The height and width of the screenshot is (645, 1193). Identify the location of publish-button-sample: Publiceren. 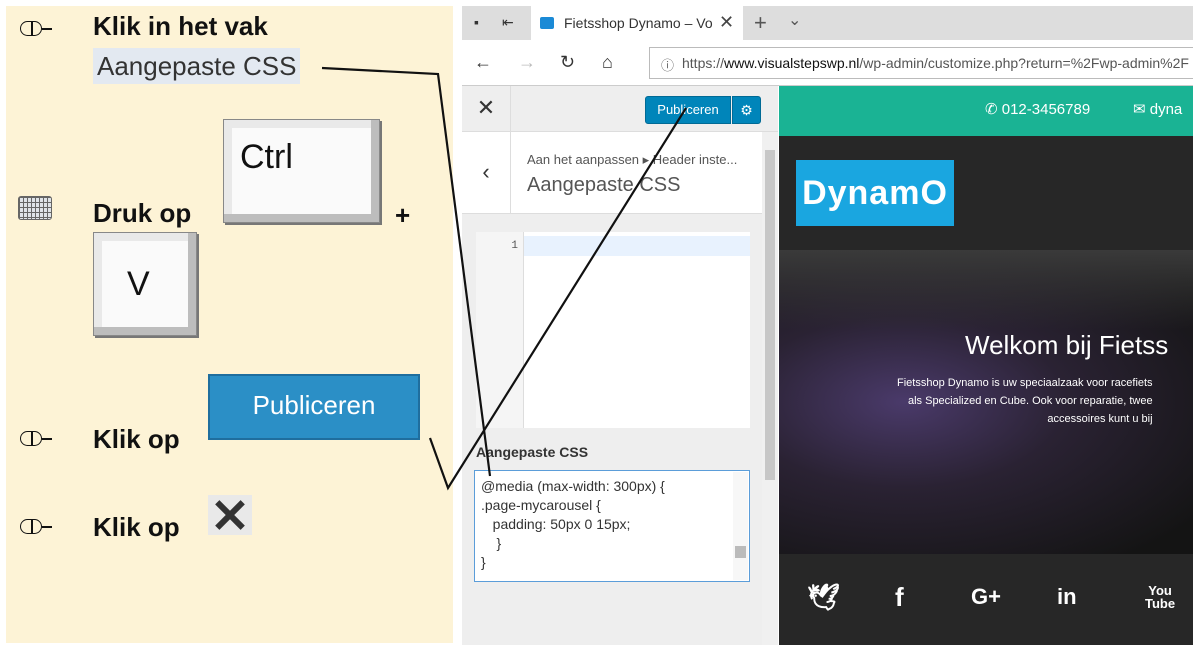
(314, 407).